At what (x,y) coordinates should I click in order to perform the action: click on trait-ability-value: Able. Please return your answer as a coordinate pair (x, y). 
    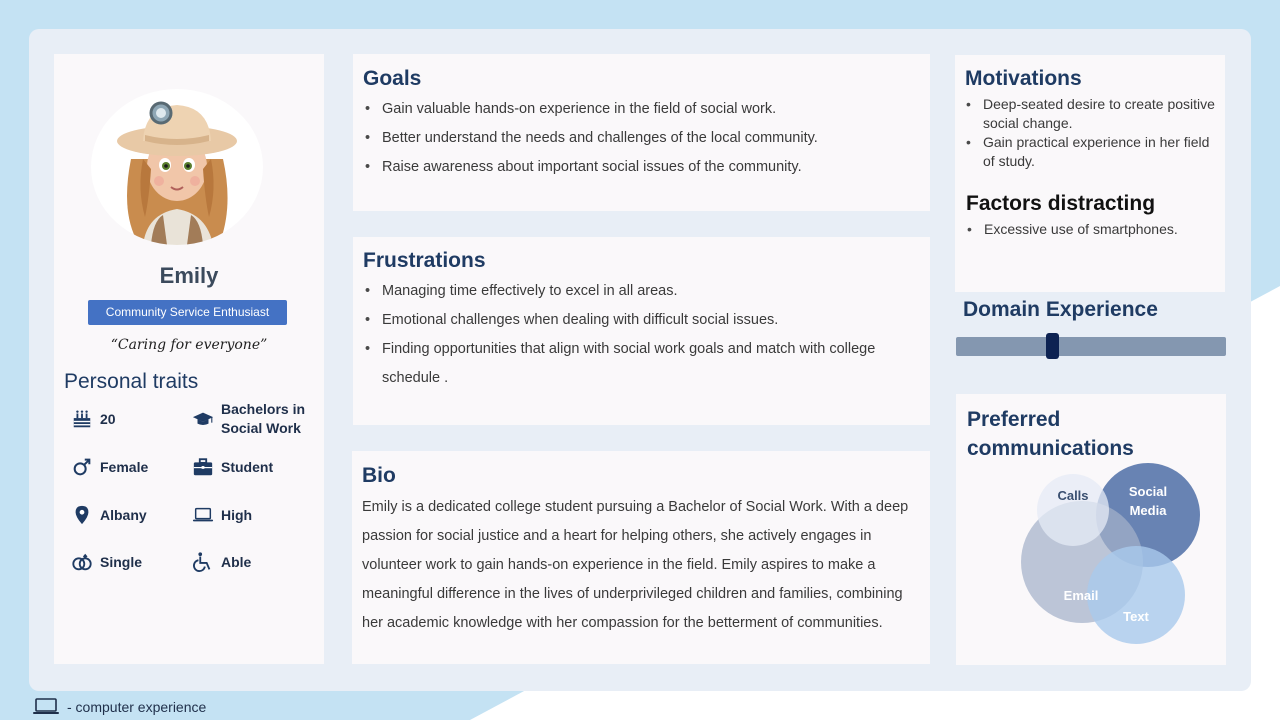
    Looking at the image, I should click on (236, 562).